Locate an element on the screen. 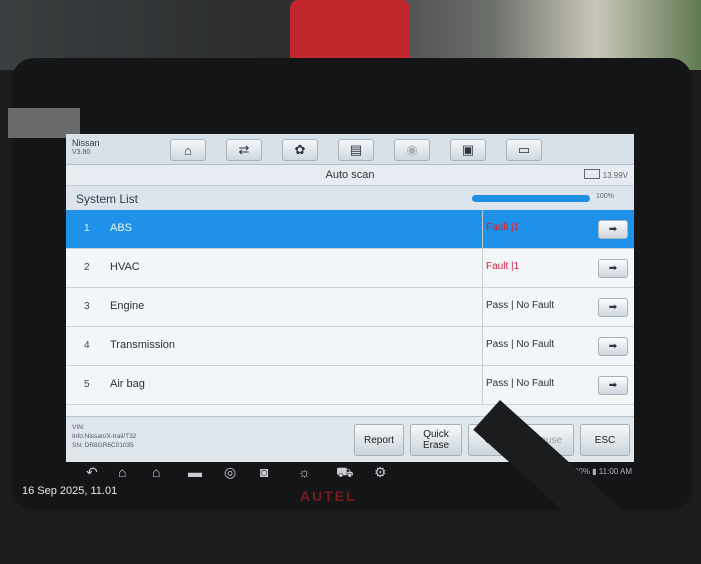  brand-label: Nissan V3.80 is located at coordinates (86, 148).